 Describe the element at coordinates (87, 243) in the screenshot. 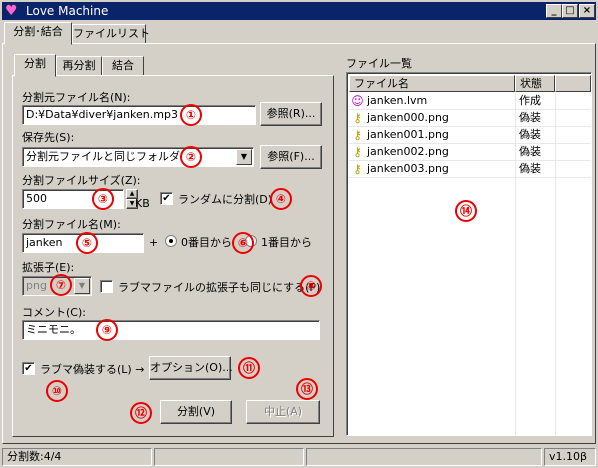

I see `marker-5: ⑤` at that location.